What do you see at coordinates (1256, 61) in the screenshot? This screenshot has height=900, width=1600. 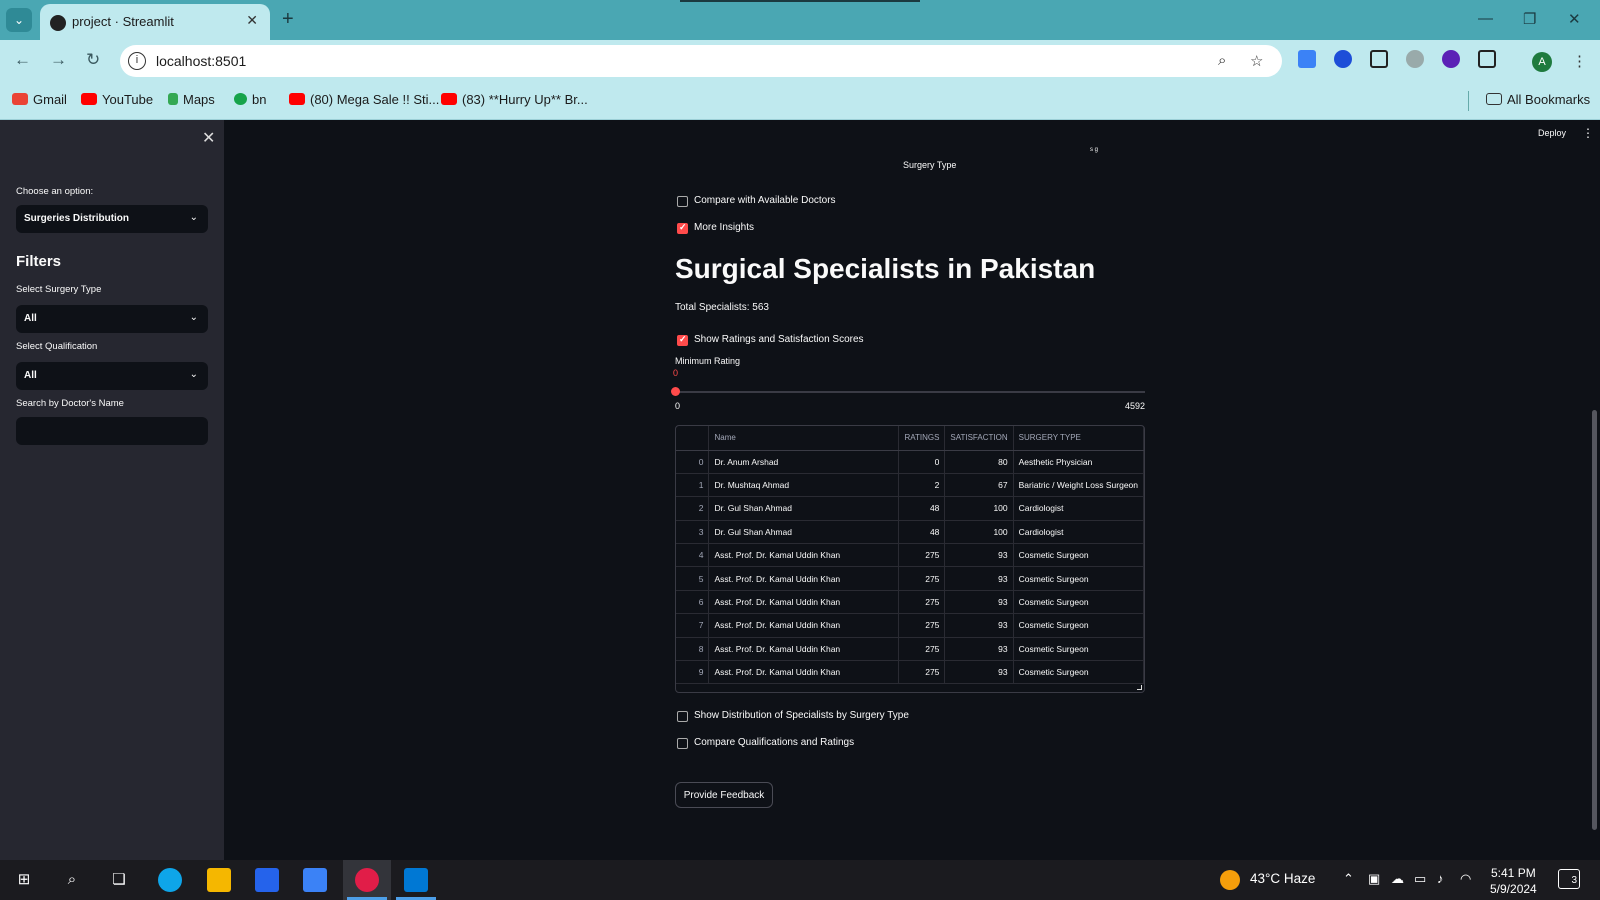 I see `bookmark-star-icon: ☆` at bounding box center [1256, 61].